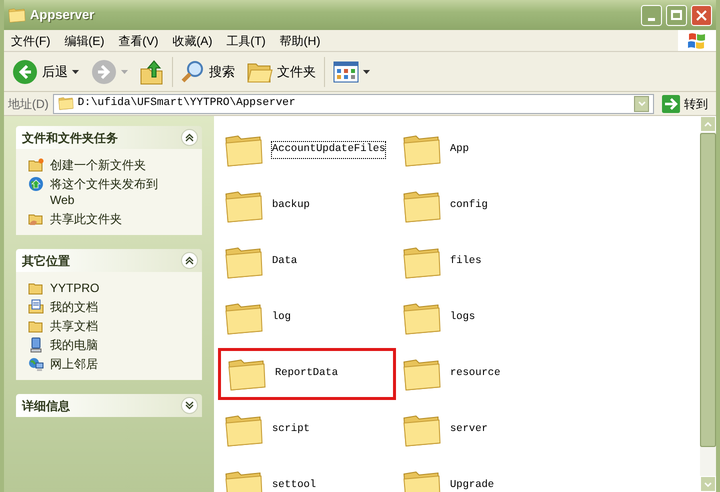  Describe the element at coordinates (260, 71) in the screenshot. I see `folders-icon` at that location.